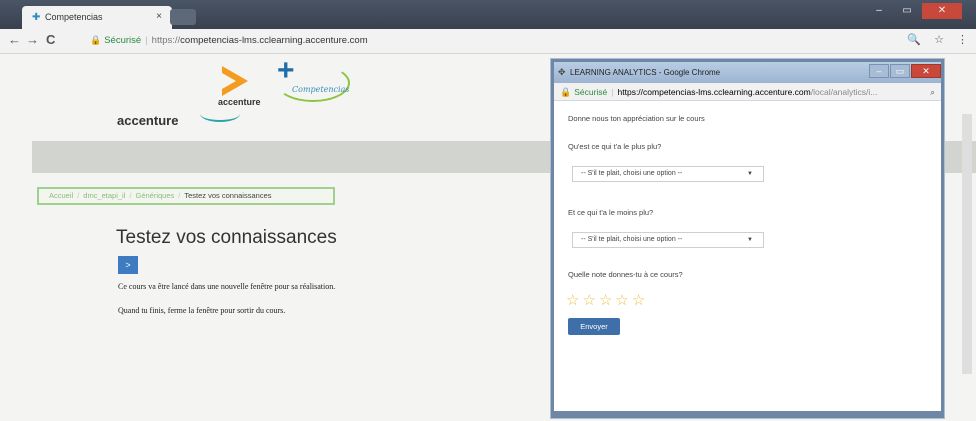  I want to click on breadcrumb-home: Accueil, so click(61, 195).